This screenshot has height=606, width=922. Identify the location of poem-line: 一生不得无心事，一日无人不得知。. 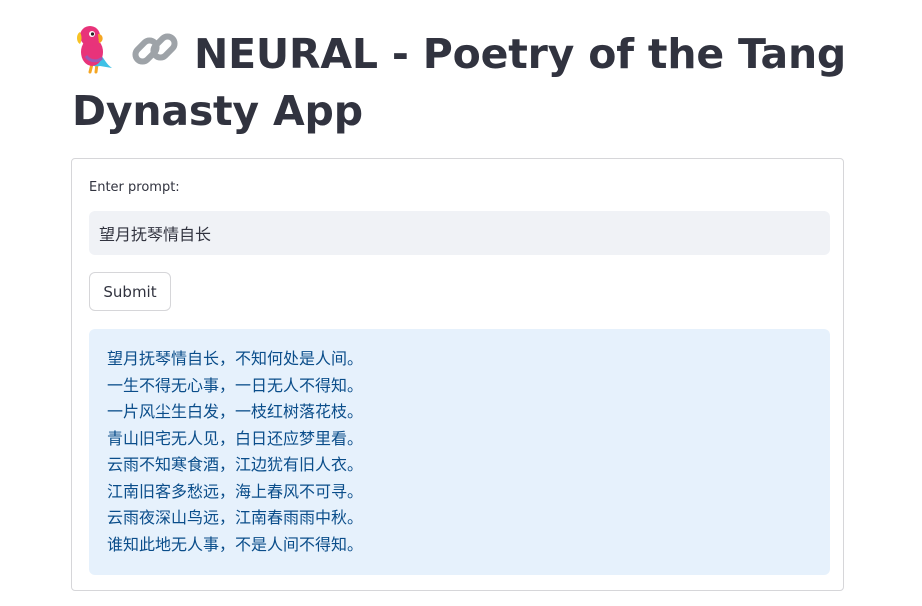
(235, 385).